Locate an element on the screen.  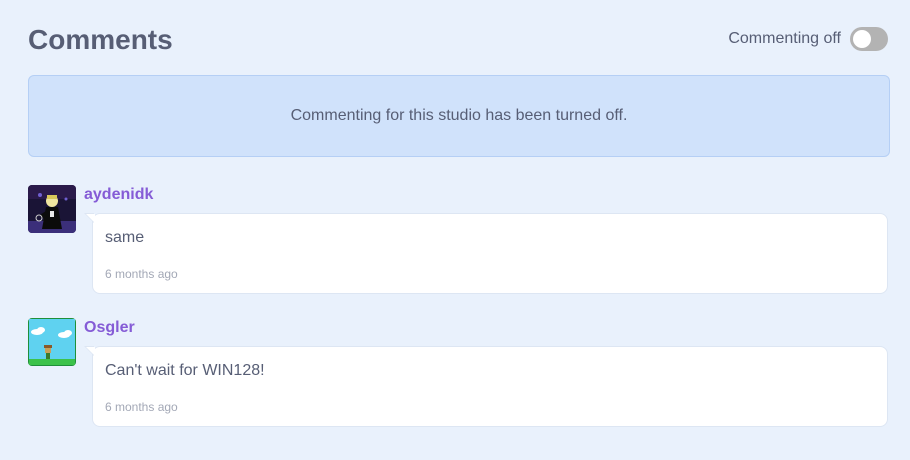
commenting-toggle is located at coordinates (869, 39).